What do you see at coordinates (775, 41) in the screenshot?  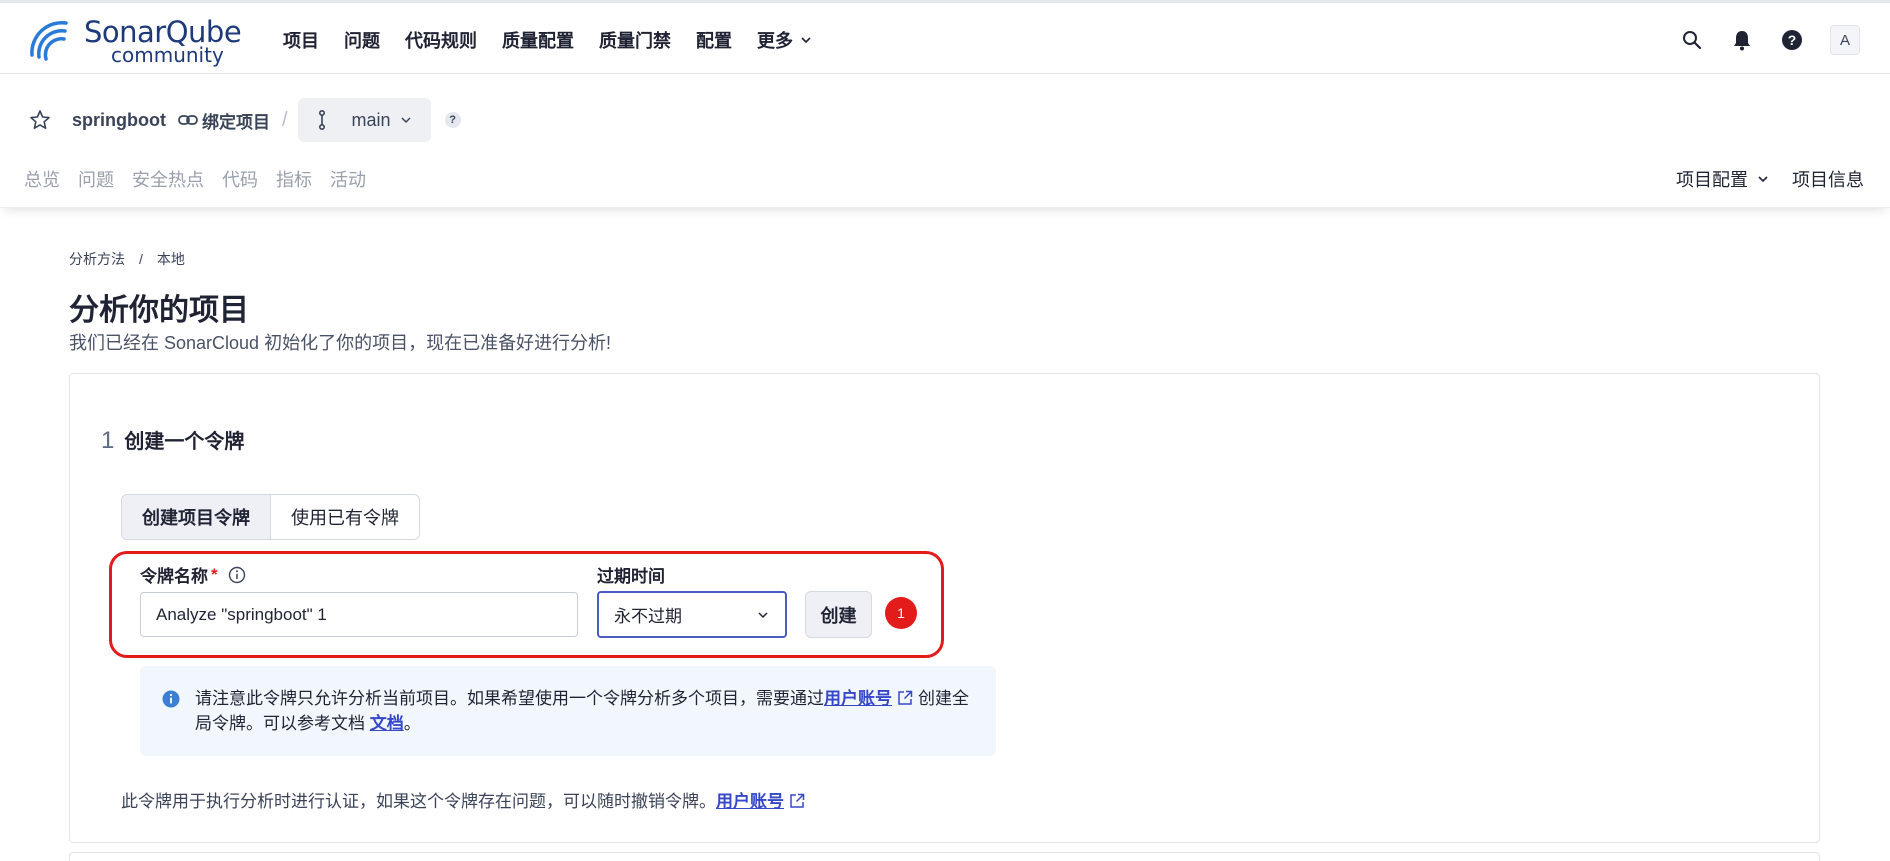 I see `nav-more-label: 更多` at bounding box center [775, 41].